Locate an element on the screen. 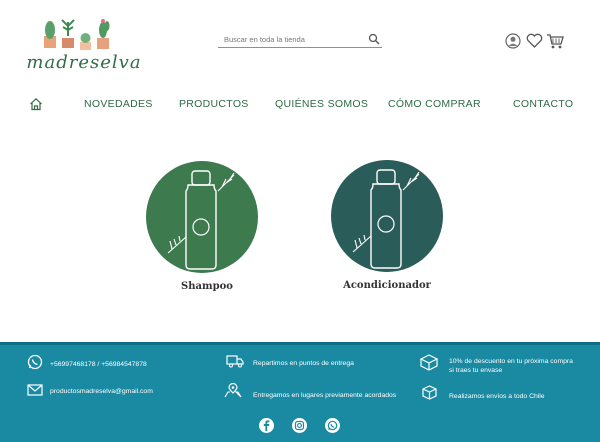 The height and width of the screenshot is (442, 600). location-pin-icon is located at coordinates (233, 390).